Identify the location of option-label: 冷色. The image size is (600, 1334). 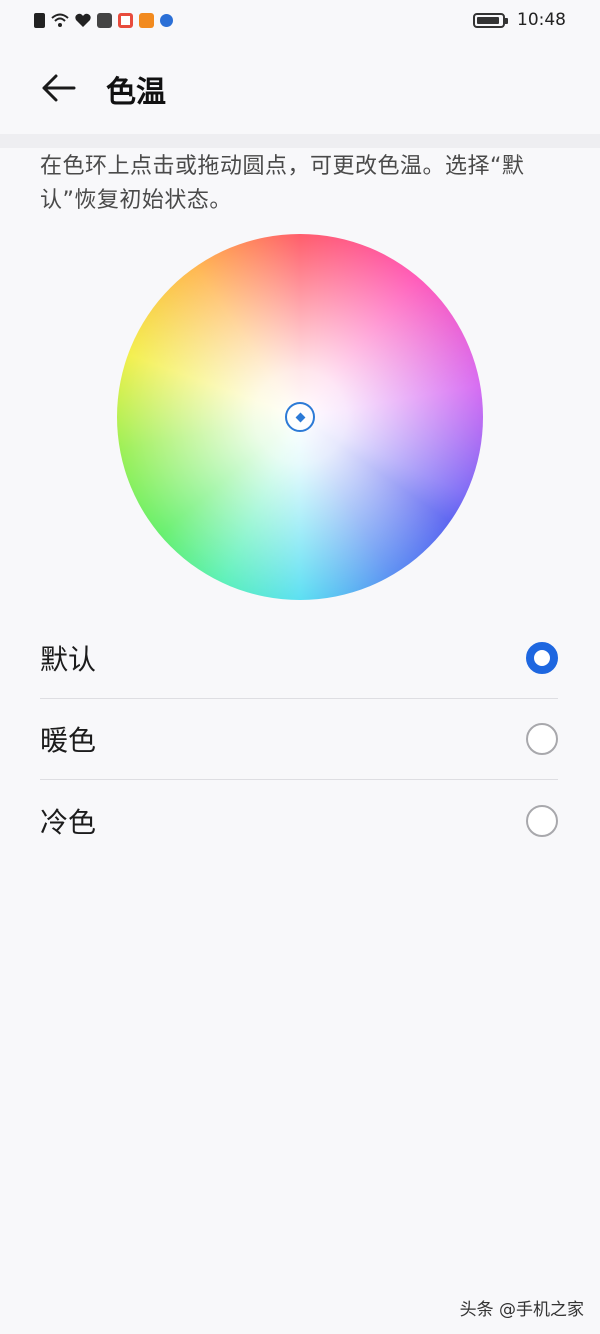
(68, 822).